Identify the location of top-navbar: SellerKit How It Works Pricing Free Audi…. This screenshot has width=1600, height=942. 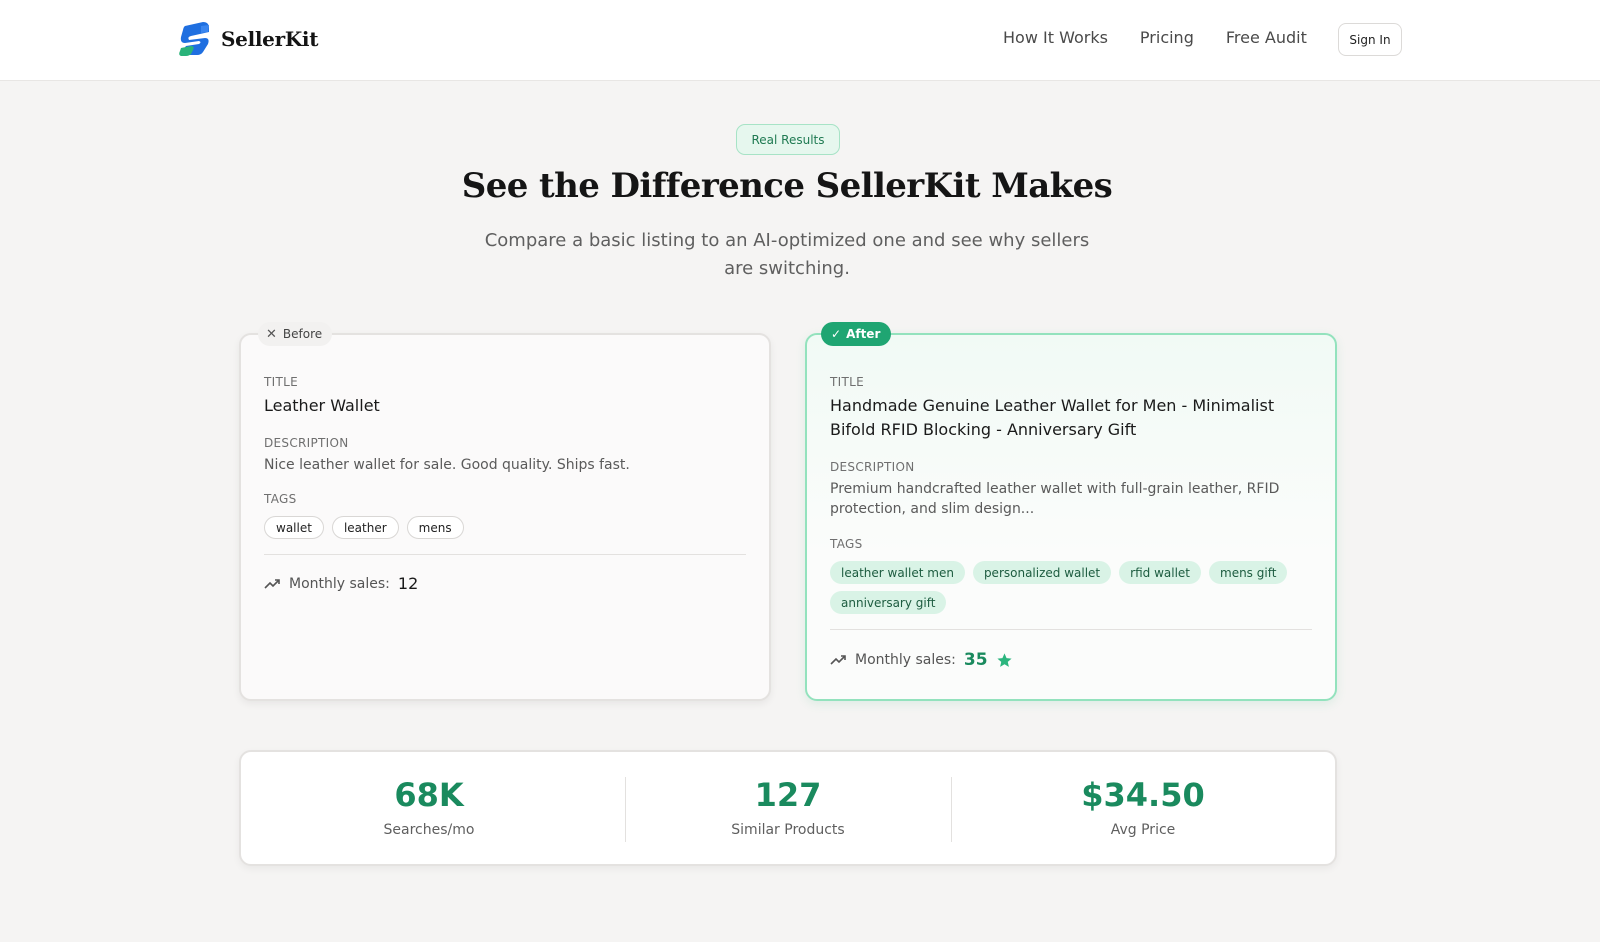
(800, 40).